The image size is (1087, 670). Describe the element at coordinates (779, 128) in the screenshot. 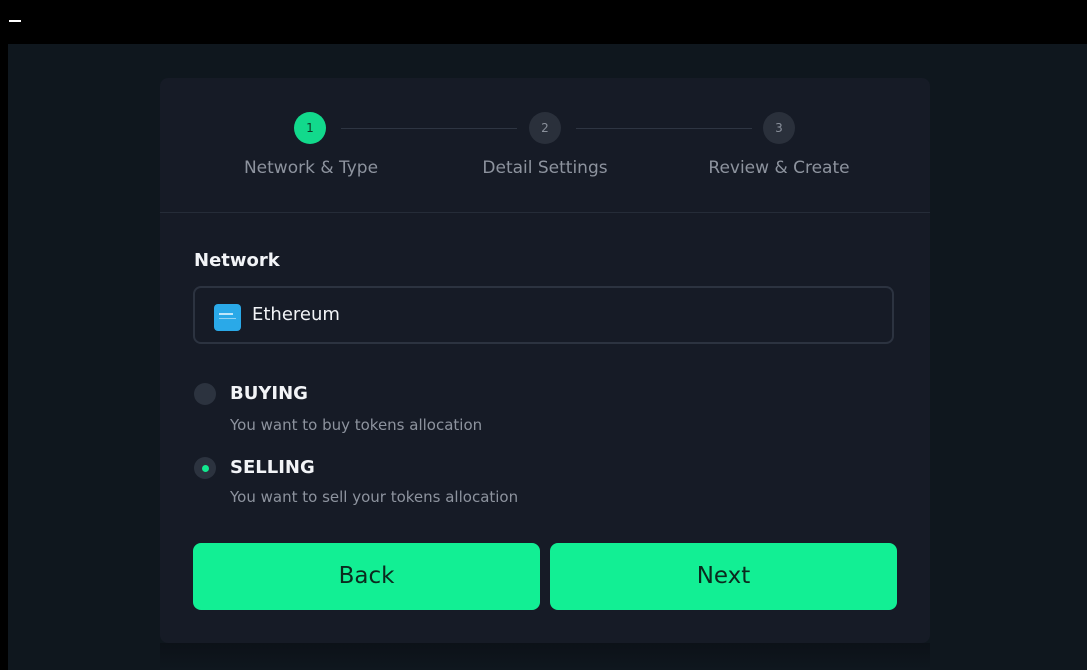

I see `step-3-circle: 3` at that location.